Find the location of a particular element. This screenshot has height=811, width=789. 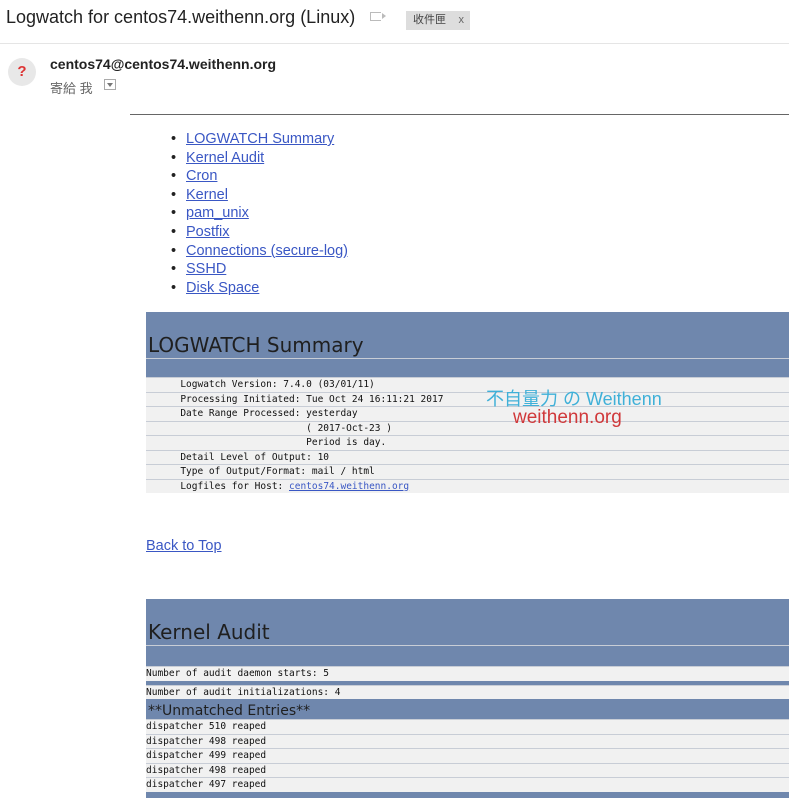

toc-item: Kernel is located at coordinates (252, 195).